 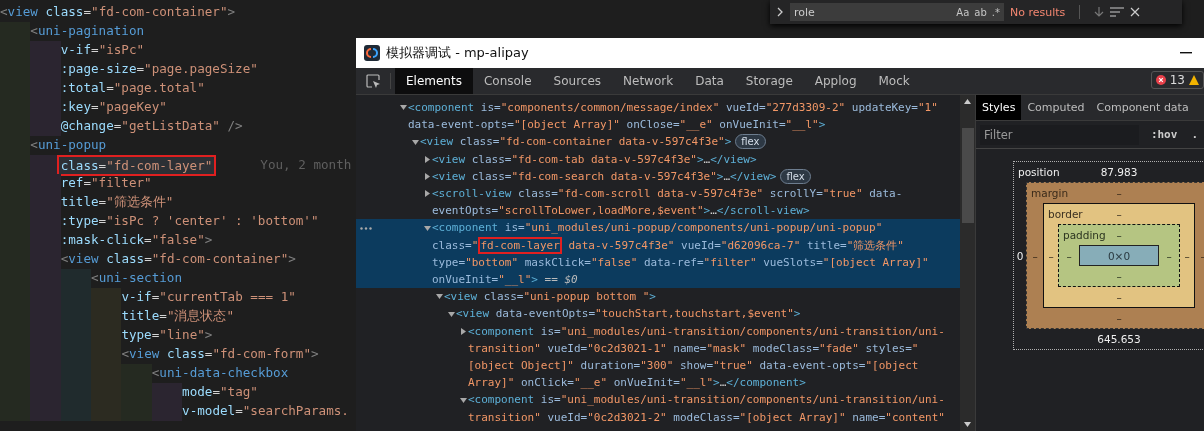 I want to click on class-button: ., so click(x=1194, y=134).